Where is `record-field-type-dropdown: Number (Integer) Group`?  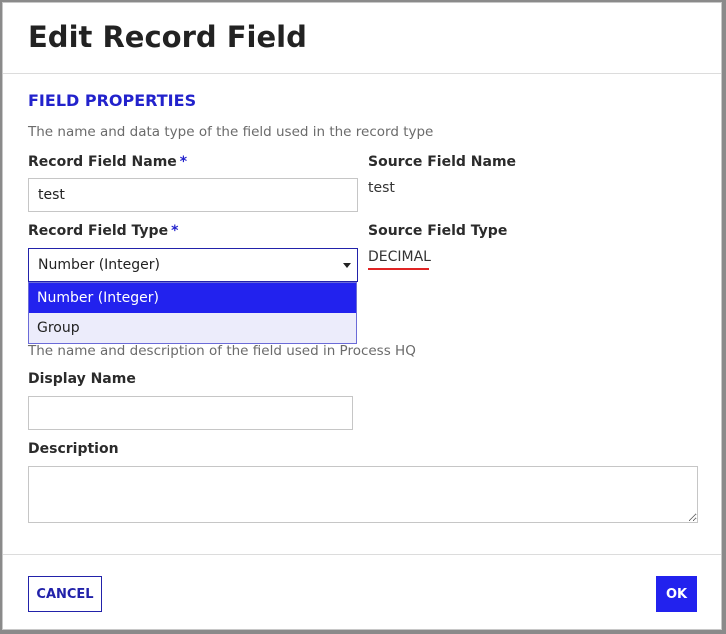
record-field-type-dropdown: Number (Integer) Group is located at coordinates (192, 313).